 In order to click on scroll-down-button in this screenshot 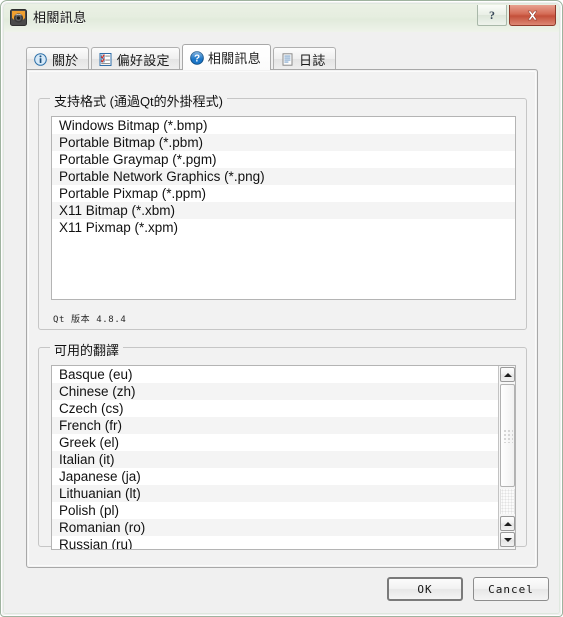, I will do `click(507, 539)`.